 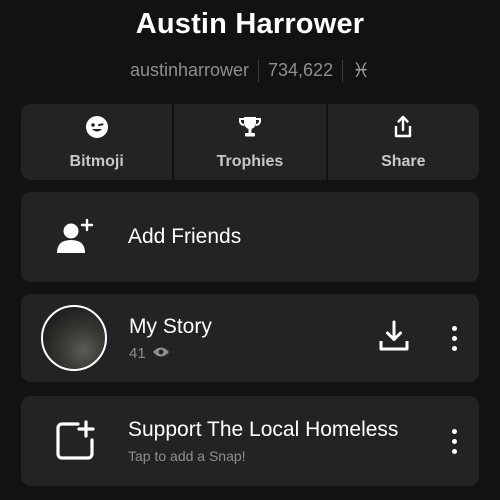 What do you see at coordinates (74, 441) in the screenshot?
I see `add-snap-icon` at bounding box center [74, 441].